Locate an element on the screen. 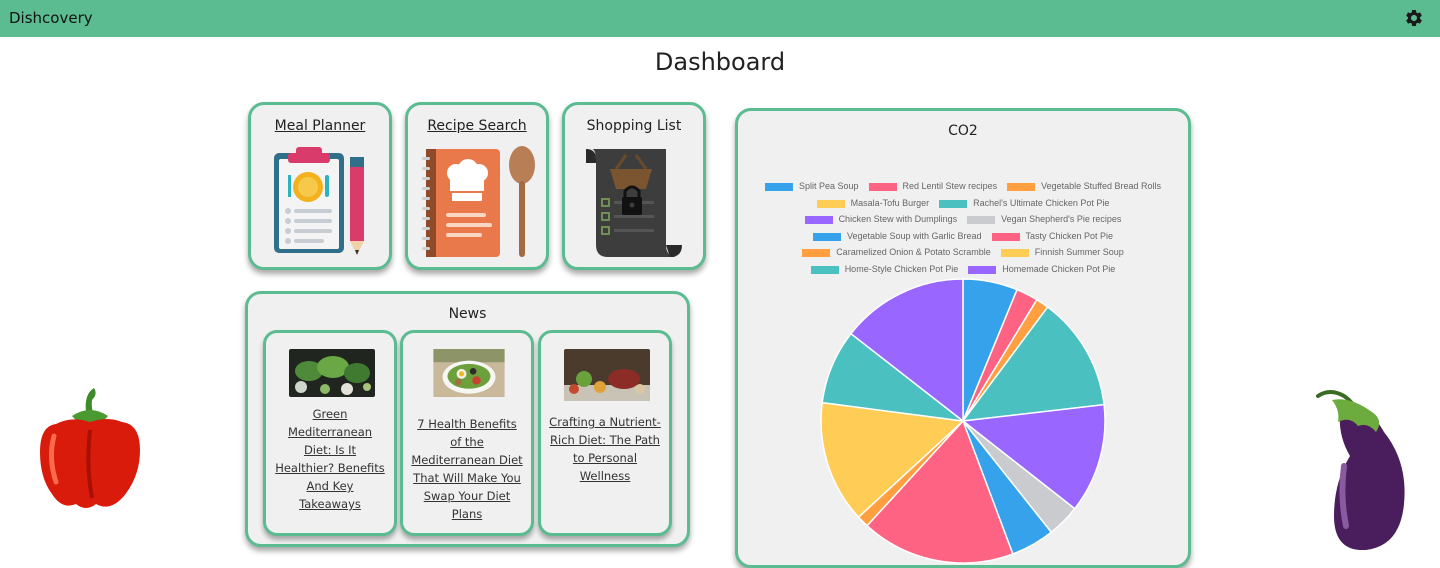 The width and height of the screenshot is (1440, 568). food-spread-image is located at coordinates (607, 375).